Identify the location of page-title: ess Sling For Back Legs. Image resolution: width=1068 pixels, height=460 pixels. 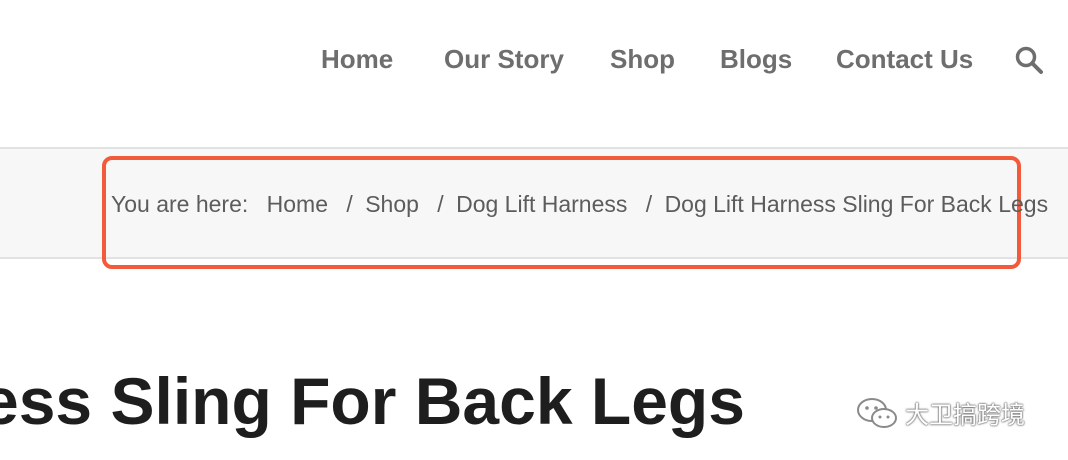
(372, 401).